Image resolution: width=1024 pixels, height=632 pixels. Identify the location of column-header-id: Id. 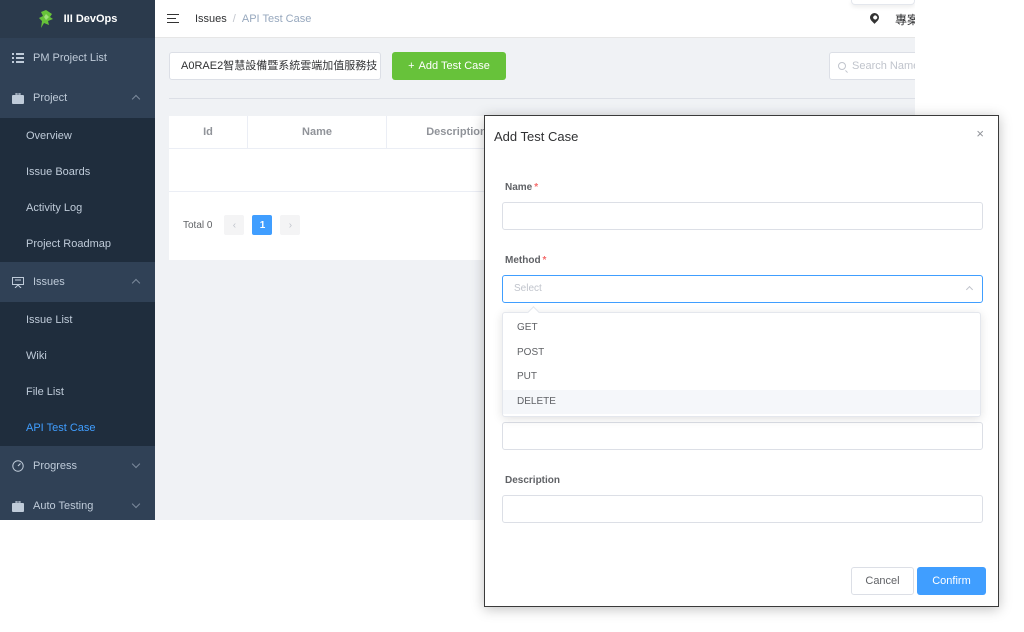
(208, 132).